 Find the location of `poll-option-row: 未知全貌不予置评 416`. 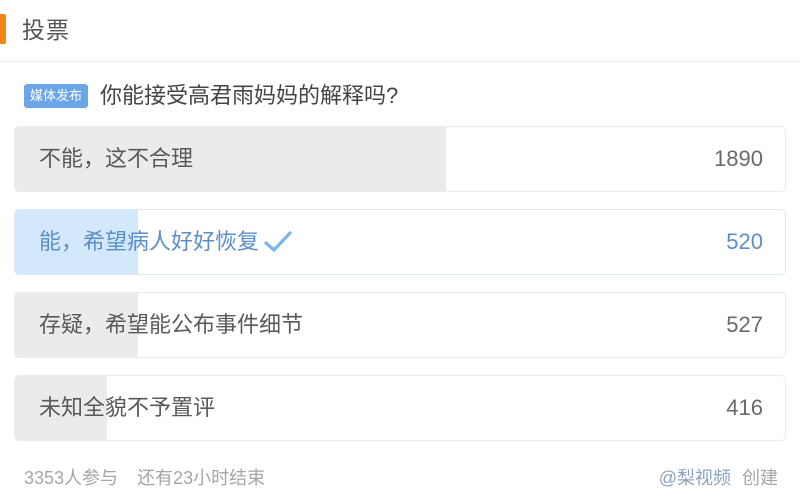

poll-option-row: 未知全貌不予置评 416 is located at coordinates (400, 408).